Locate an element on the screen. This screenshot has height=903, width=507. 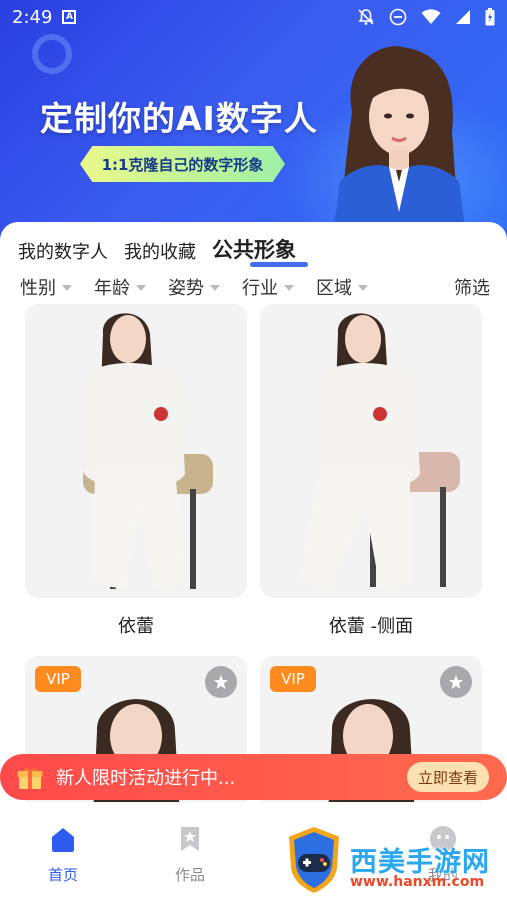
promo-banner: 新人限时活动进行中... 立即查看 is located at coordinates (253, 777).